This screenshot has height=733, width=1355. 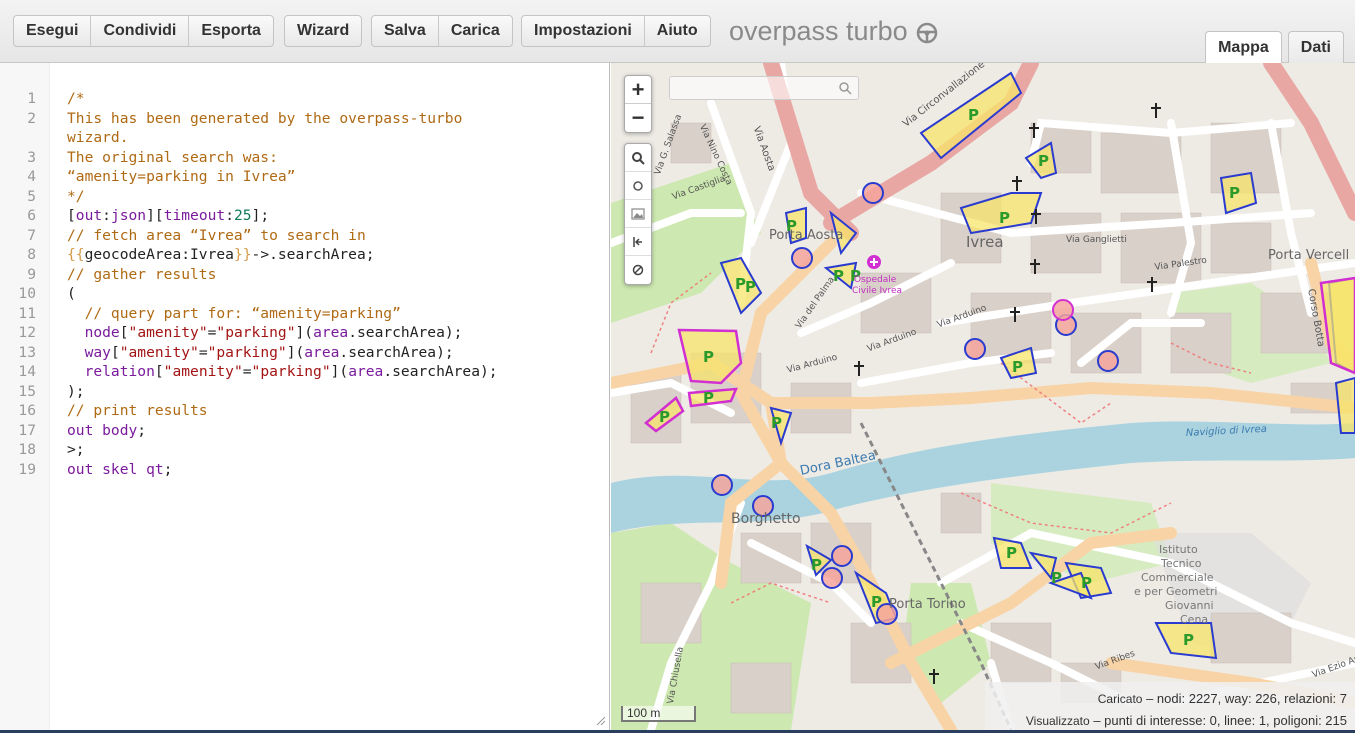 What do you see at coordinates (98, 138) in the screenshot?
I see `line-text: wizard.` at bounding box center [98, 138].